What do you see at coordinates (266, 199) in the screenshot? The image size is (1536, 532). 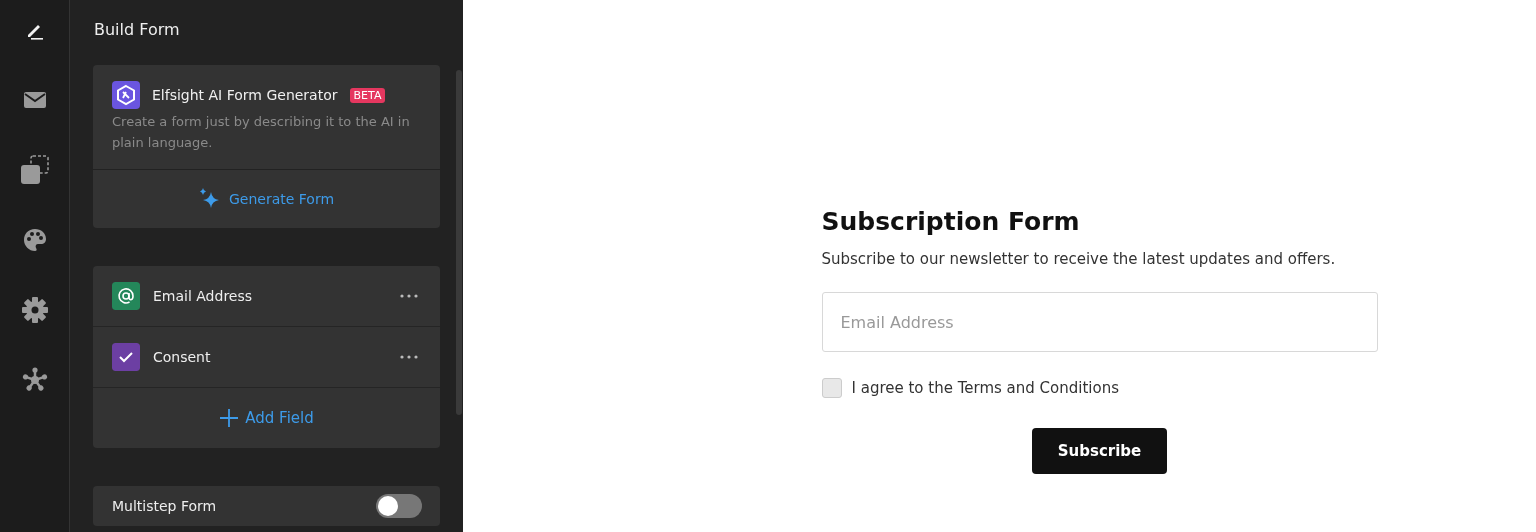 I see `generate-form-button: Generate Form` at bounding box center [266, 199].